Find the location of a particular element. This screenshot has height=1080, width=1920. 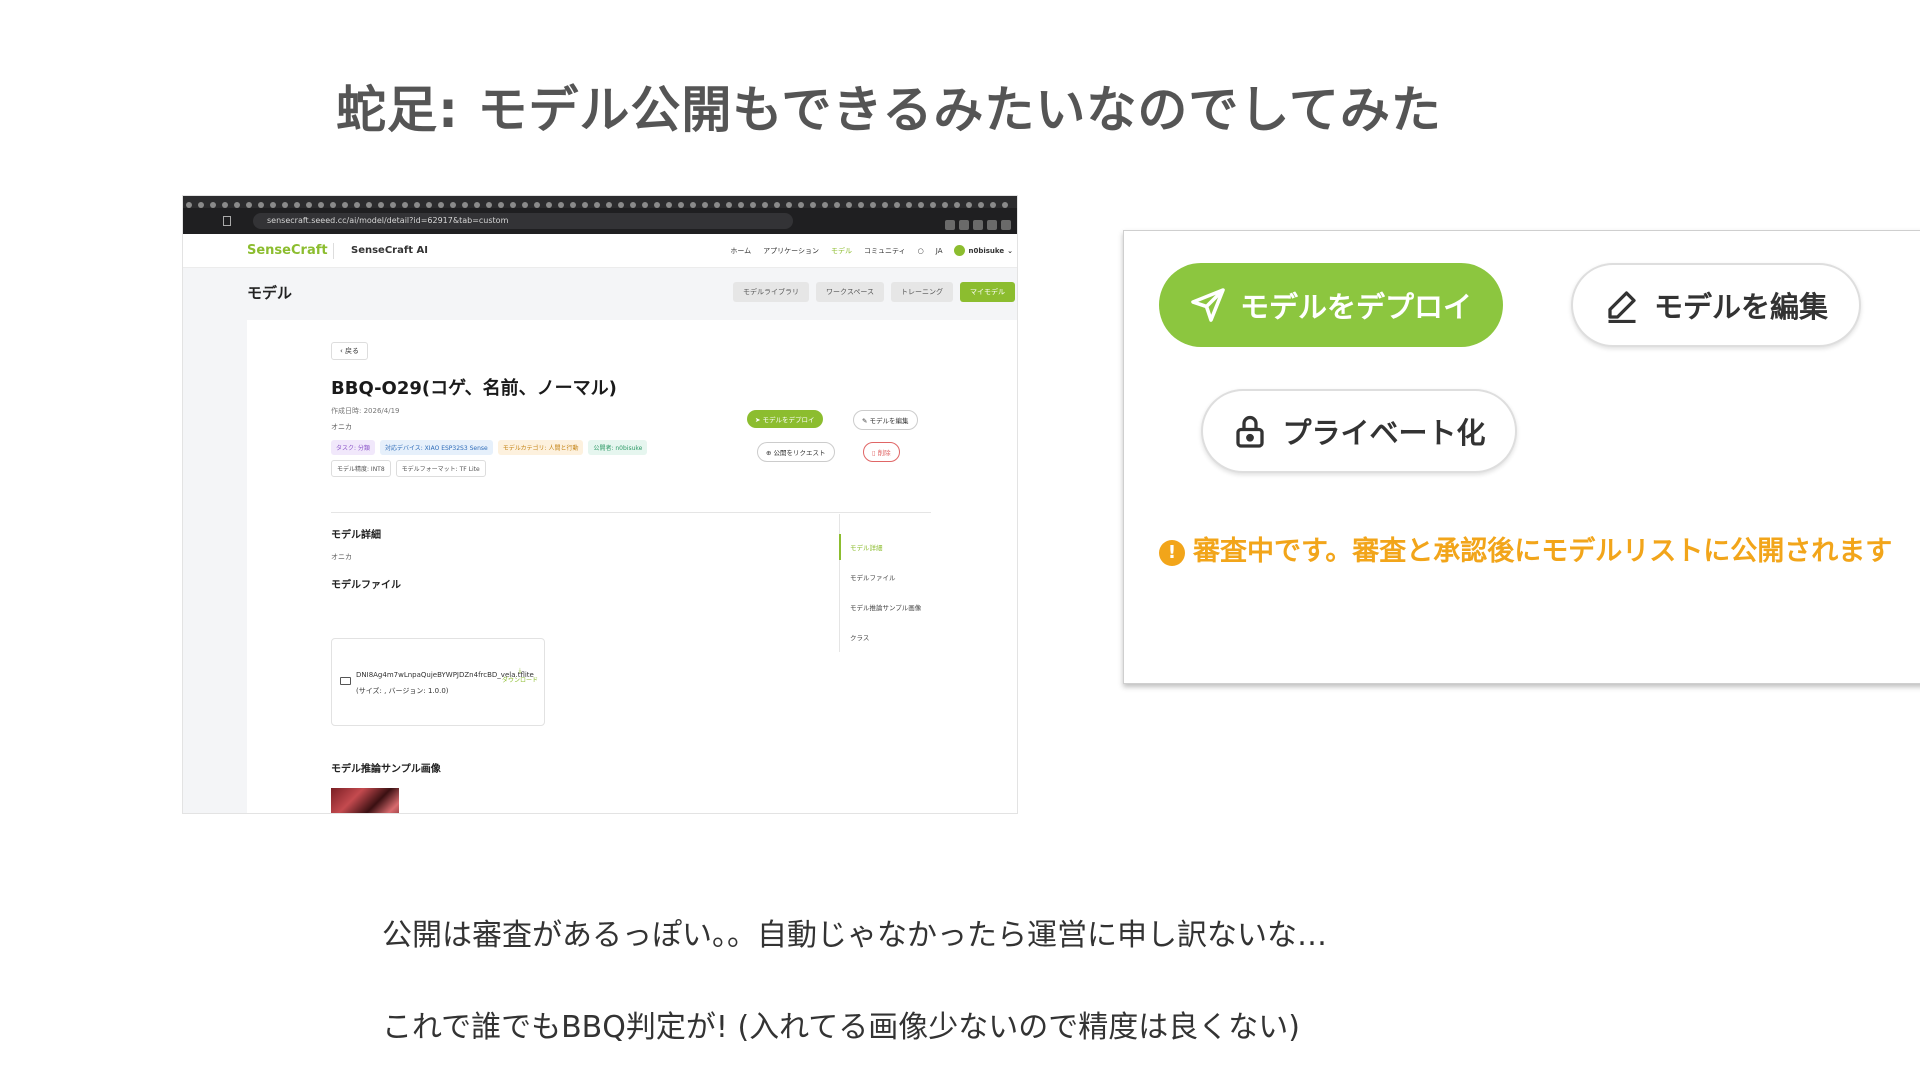

model-title: BBQ-O29(コゲ、名前、ノーマル) is located at coordinates (474, 388).